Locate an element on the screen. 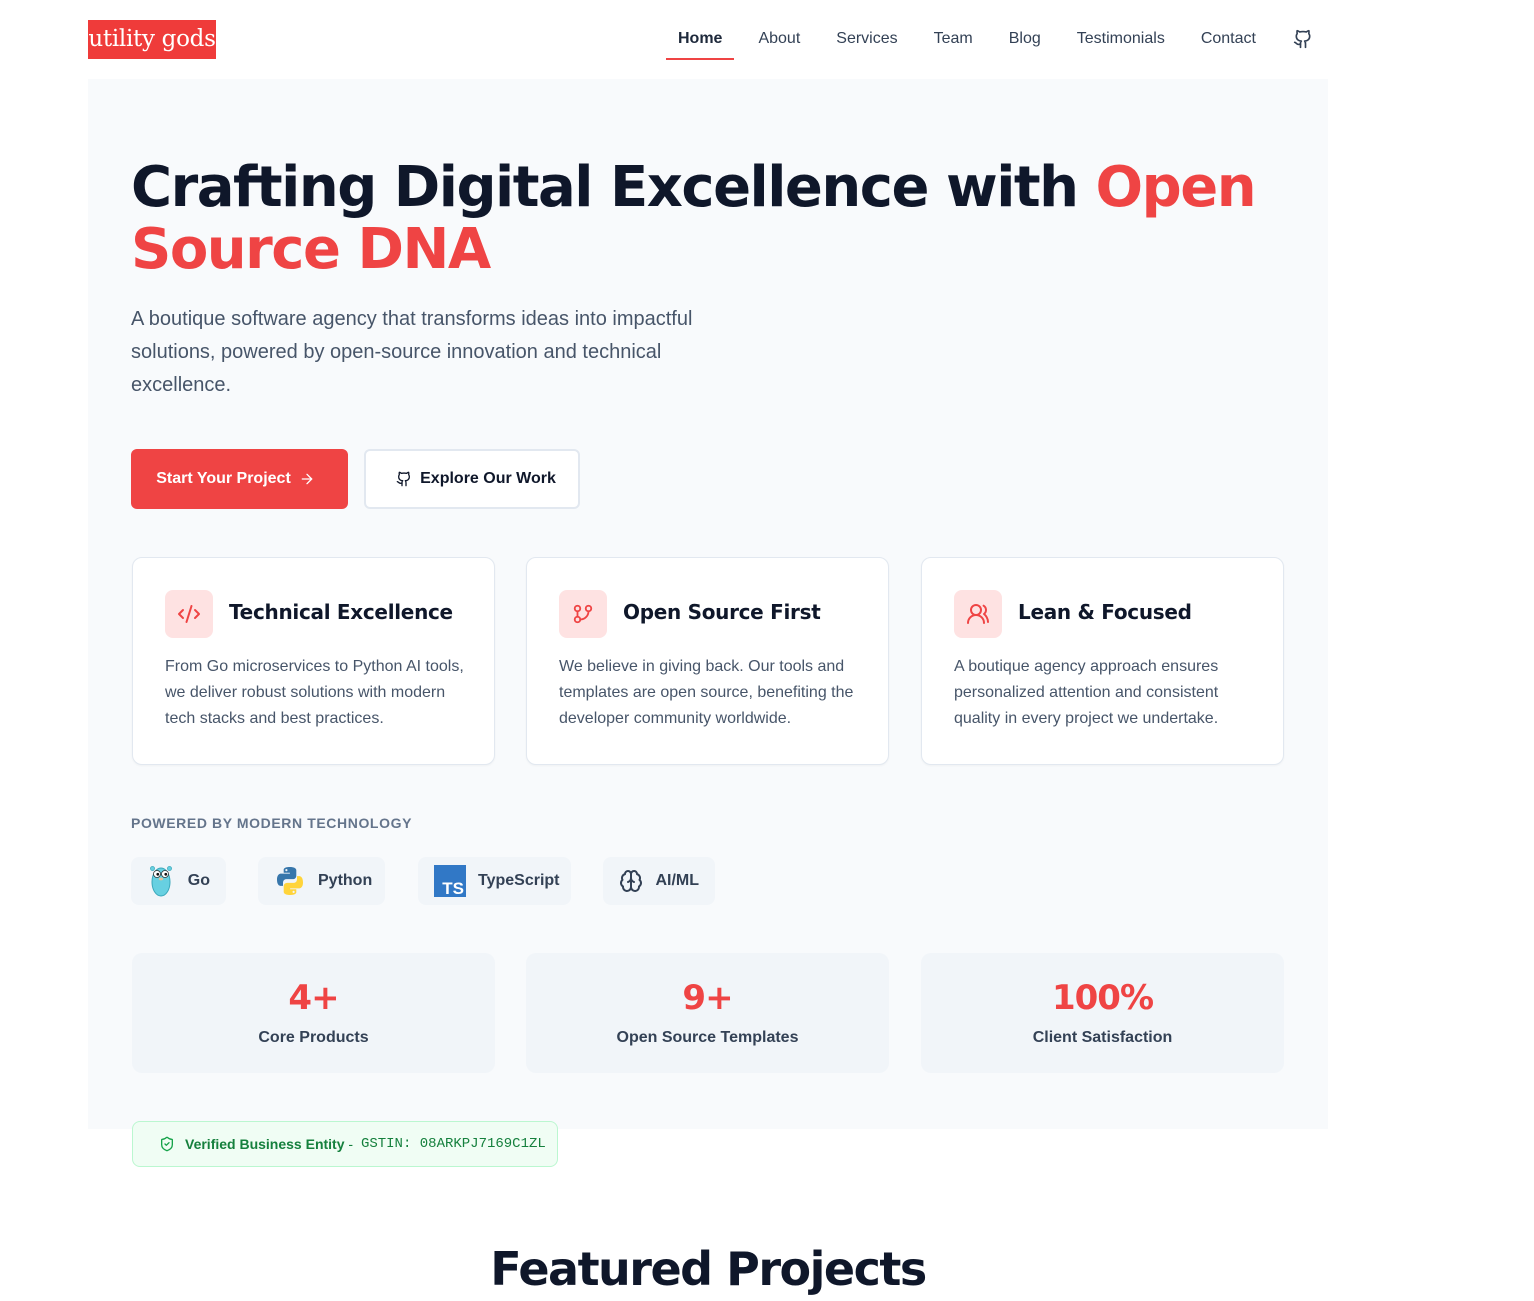  brain-icon is located at coordinates (631, 881).